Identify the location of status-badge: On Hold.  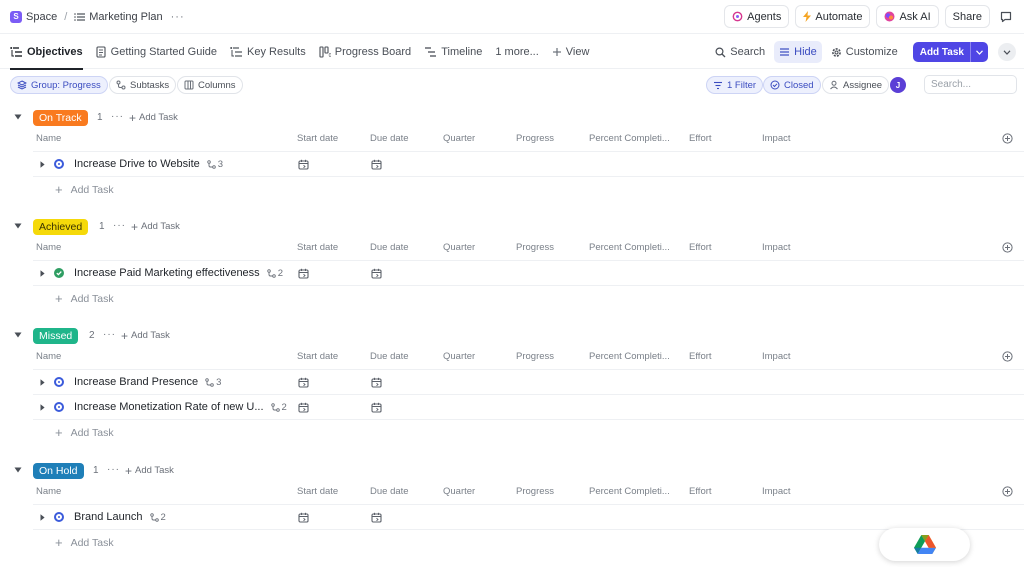
(58, 471).